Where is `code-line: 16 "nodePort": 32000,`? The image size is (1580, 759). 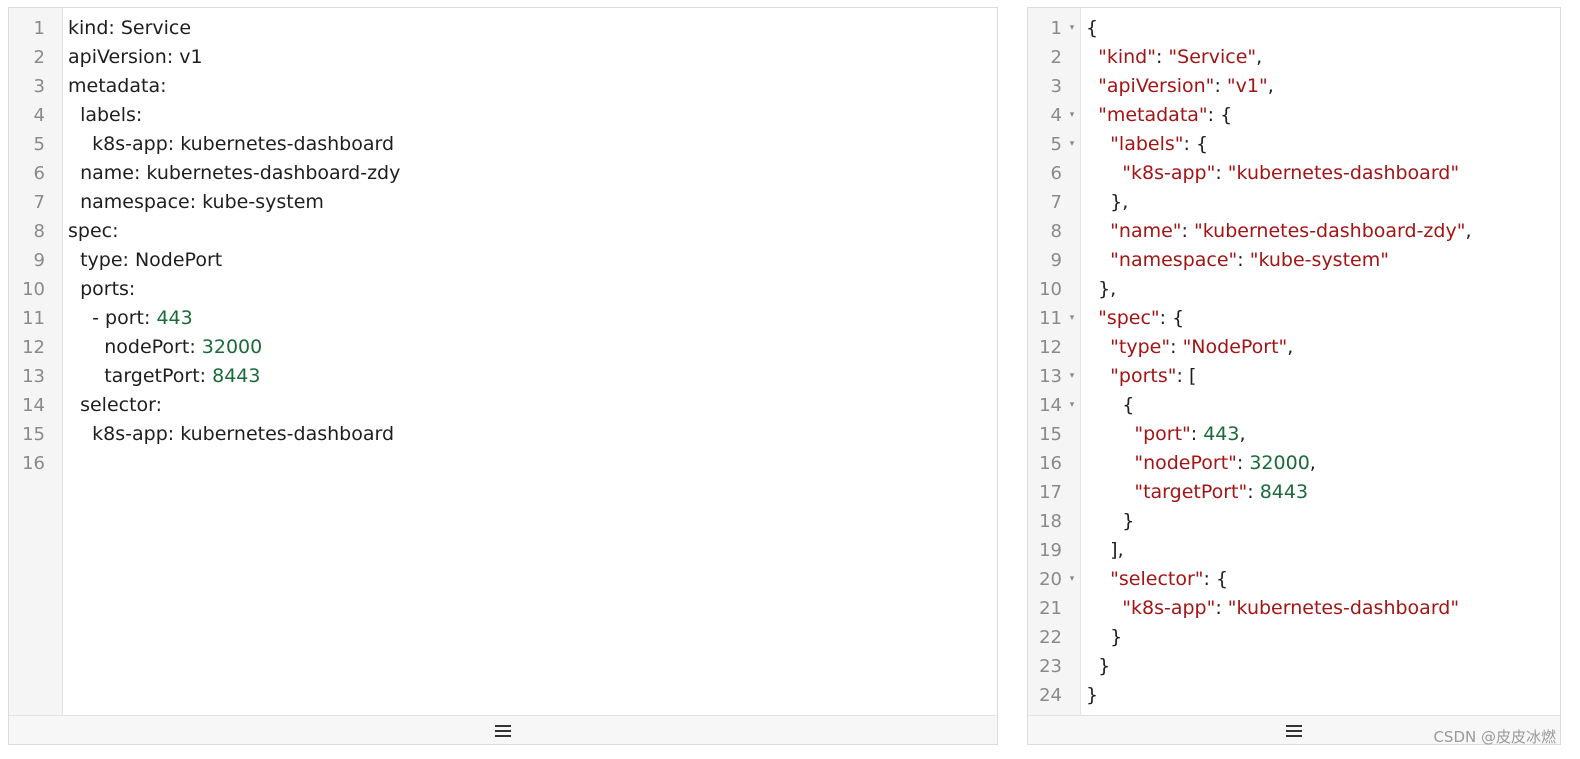
code-line: 16 "nodePort": 32000, is located at coordinates (1294, 463).